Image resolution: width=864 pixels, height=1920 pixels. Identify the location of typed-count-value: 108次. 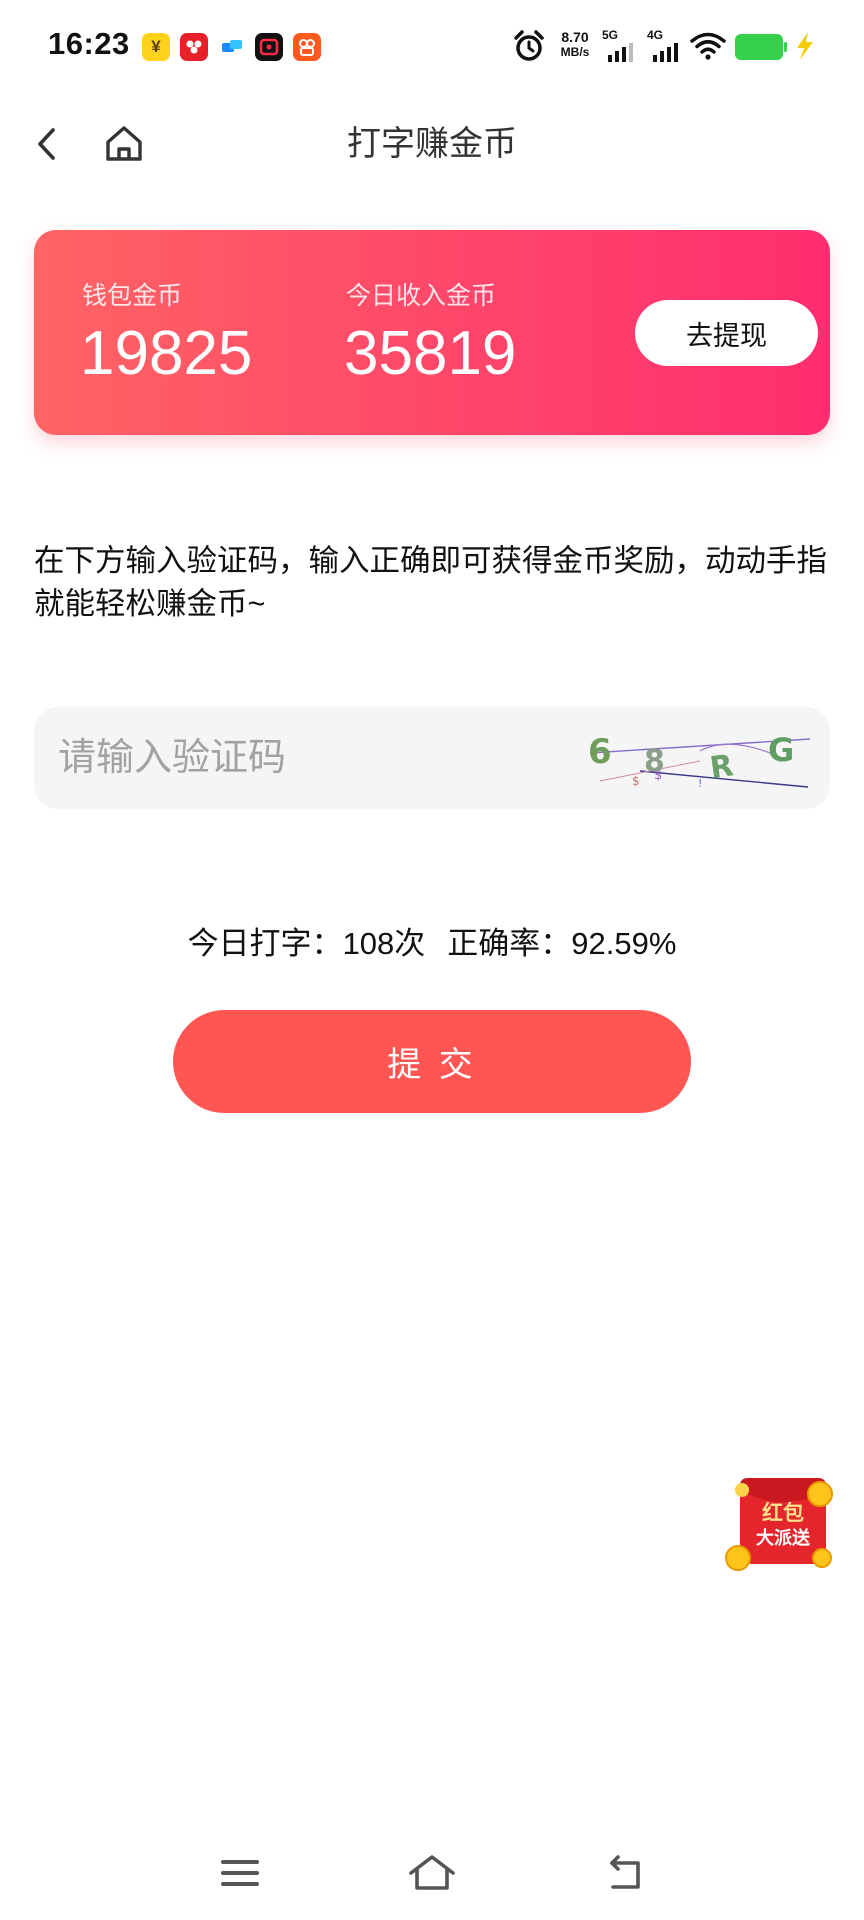
(384, 943).